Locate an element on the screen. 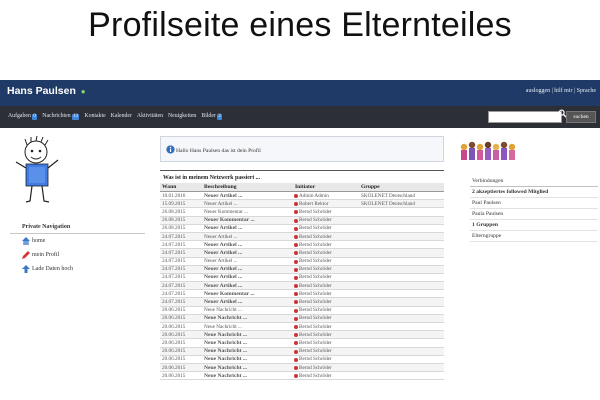 The height and width of the screenshot is (400, 600). column-header-group: Gruppe is located at coordinates (401, 187).